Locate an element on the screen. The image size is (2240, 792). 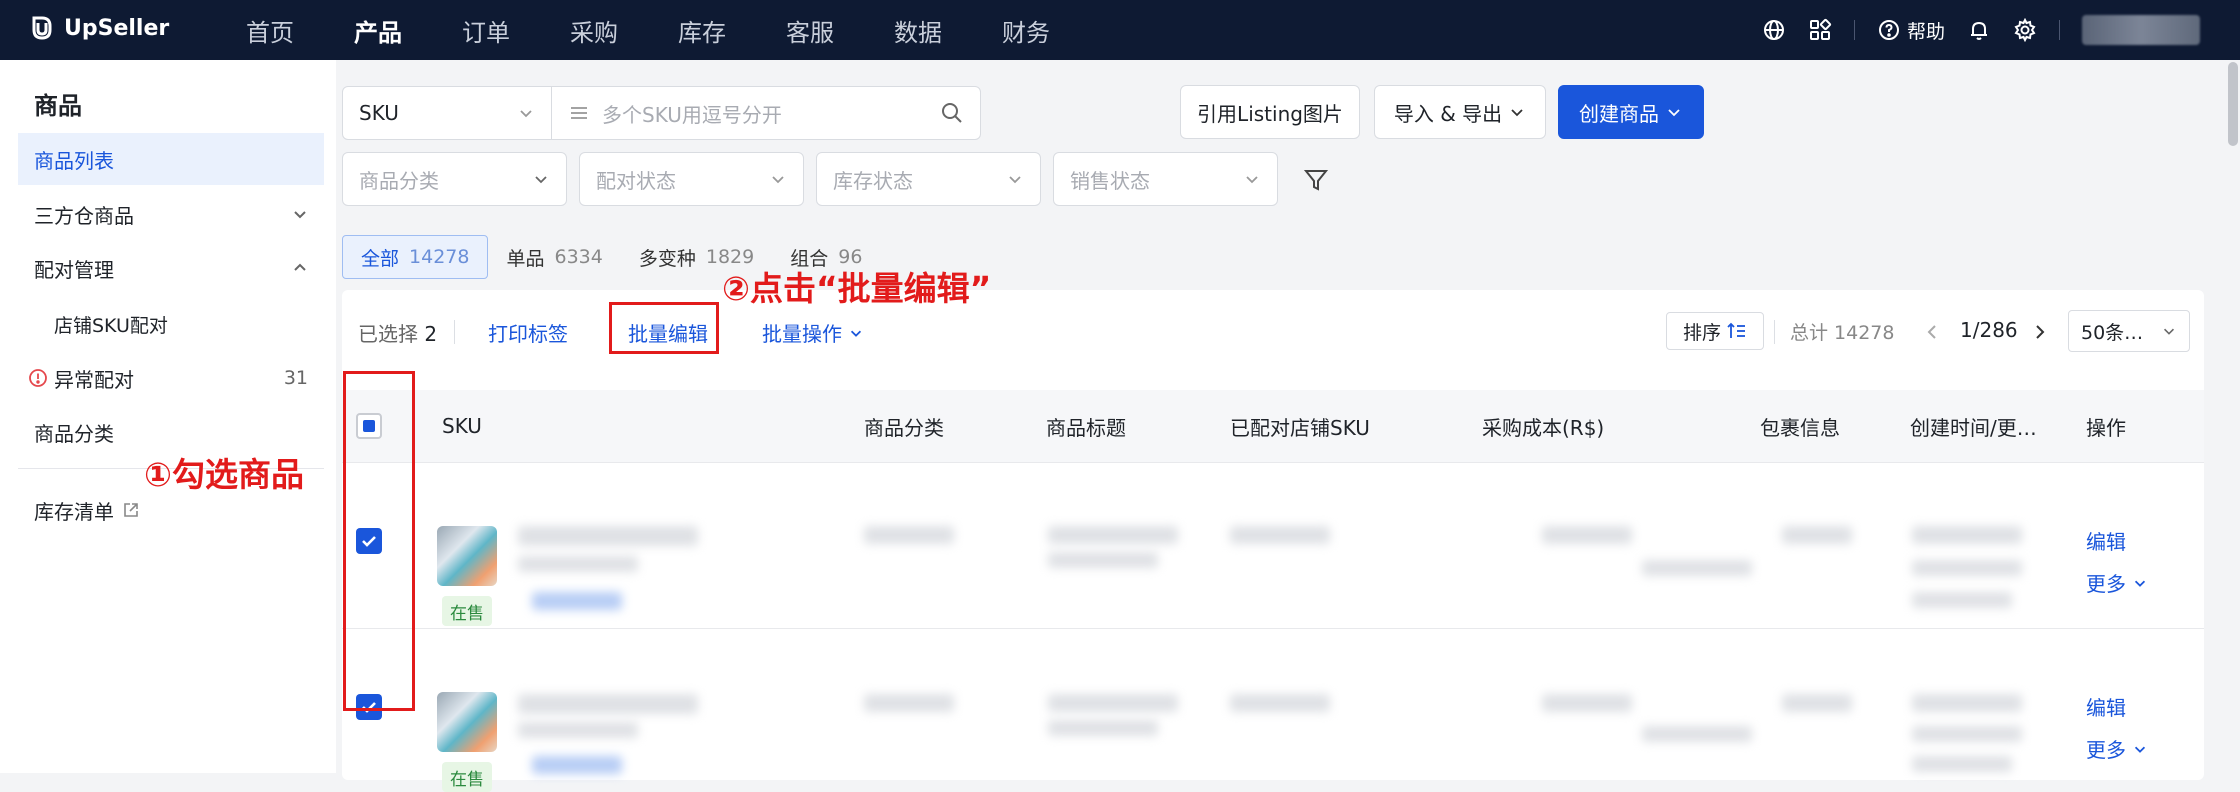
help-button: 帮助 is located at coordinates (1911, 30).